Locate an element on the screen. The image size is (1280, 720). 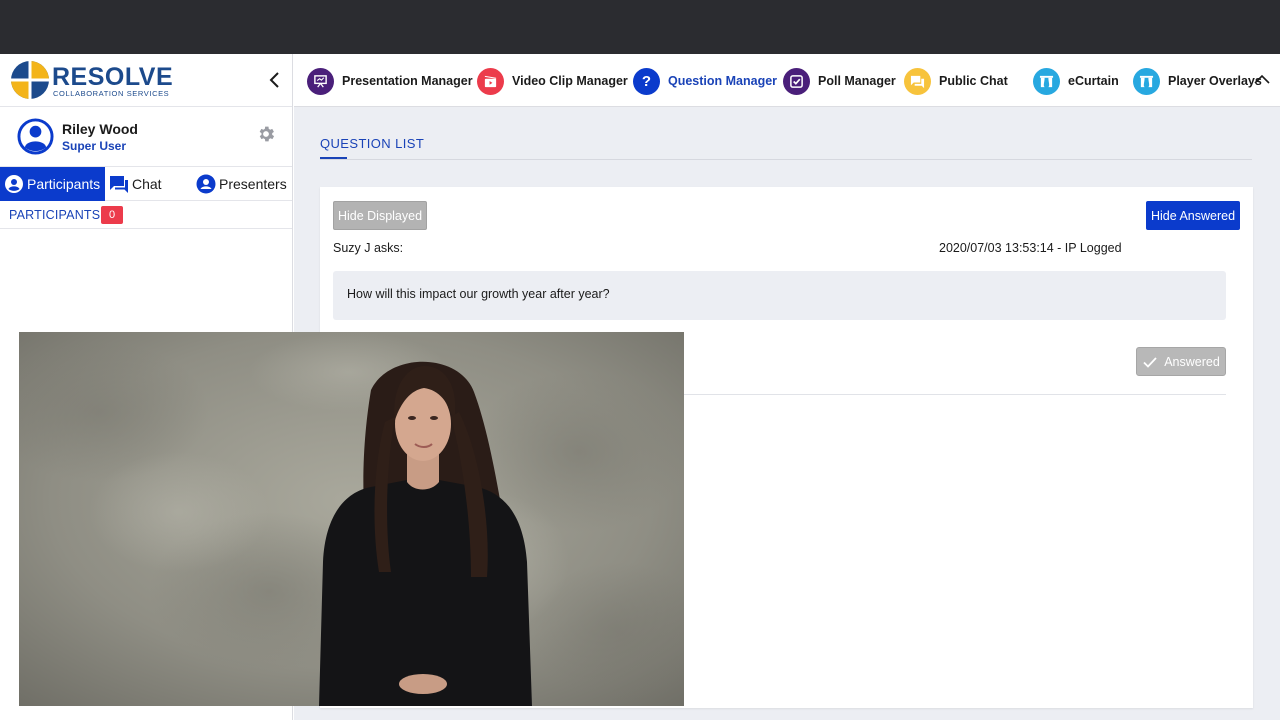
nav-ecurtain-label: eCurtain is located at coordinates (1093, 81).